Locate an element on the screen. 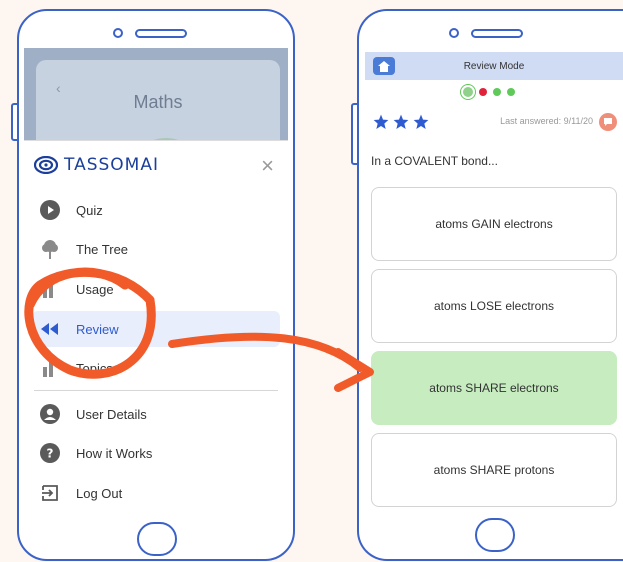 The height and width of the screenshot is (562, 623). menu-item-label: Usage is located at coordinates (95, 289).